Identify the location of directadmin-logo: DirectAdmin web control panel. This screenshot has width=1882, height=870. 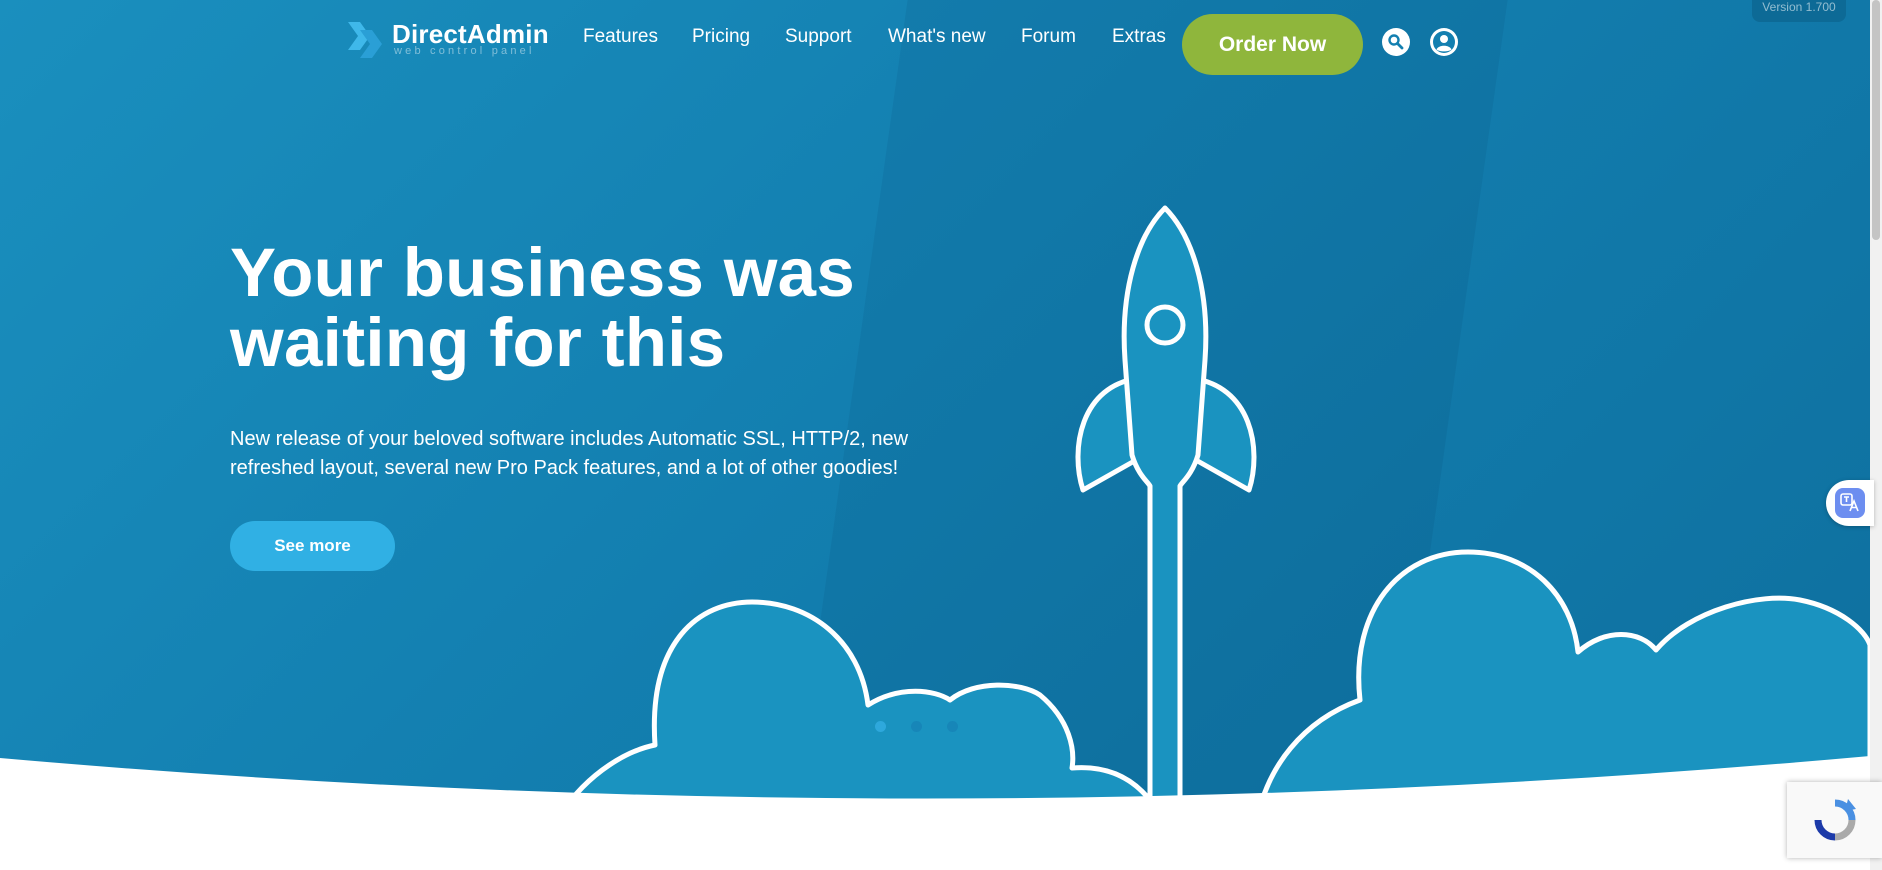
(447, 39).